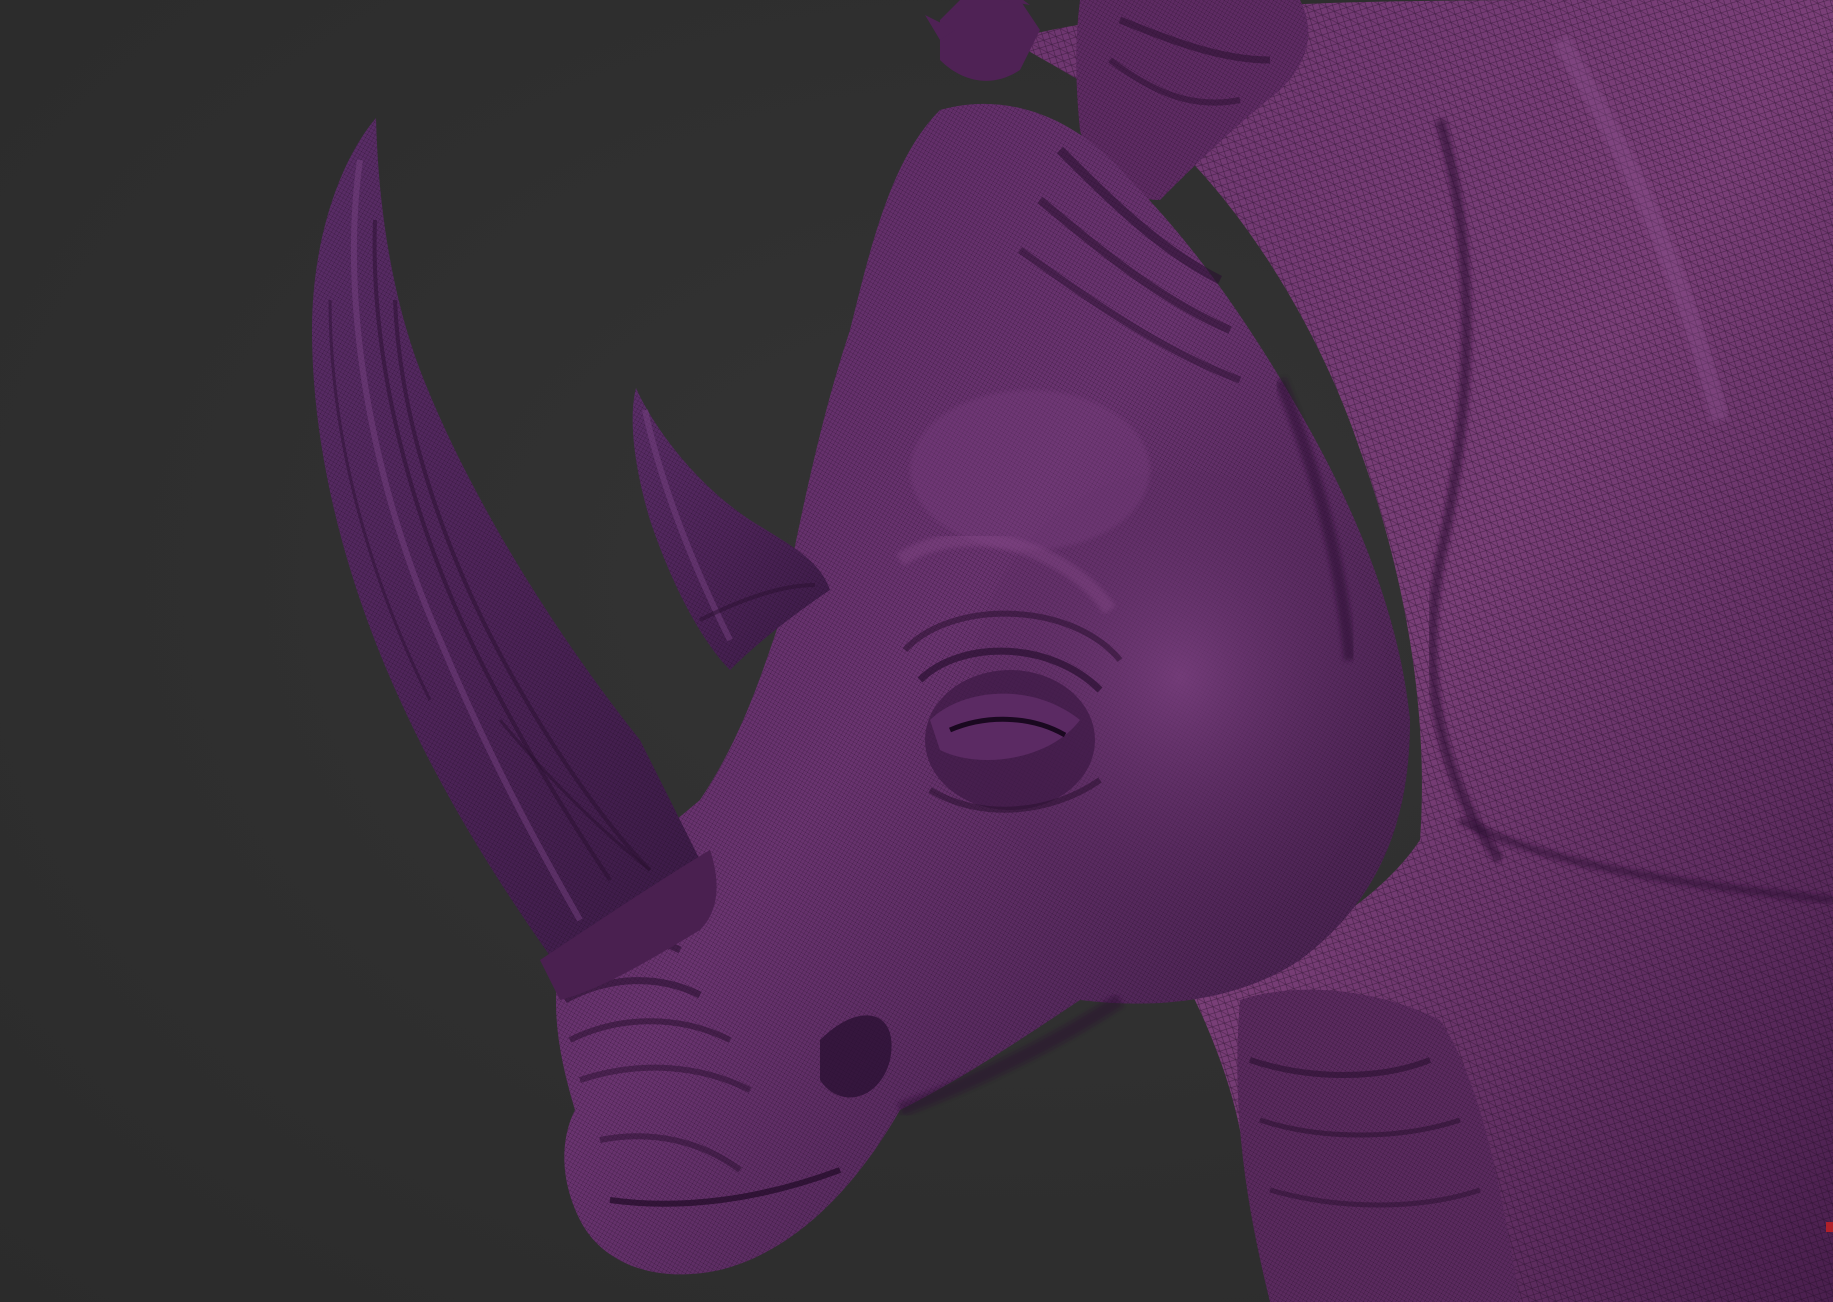 The width and height of the screenshot is (1833, 1302). What do you see at coordinates (514, 559) in the screenshot?
I see `front-horn` at bounding box center [514, 559].